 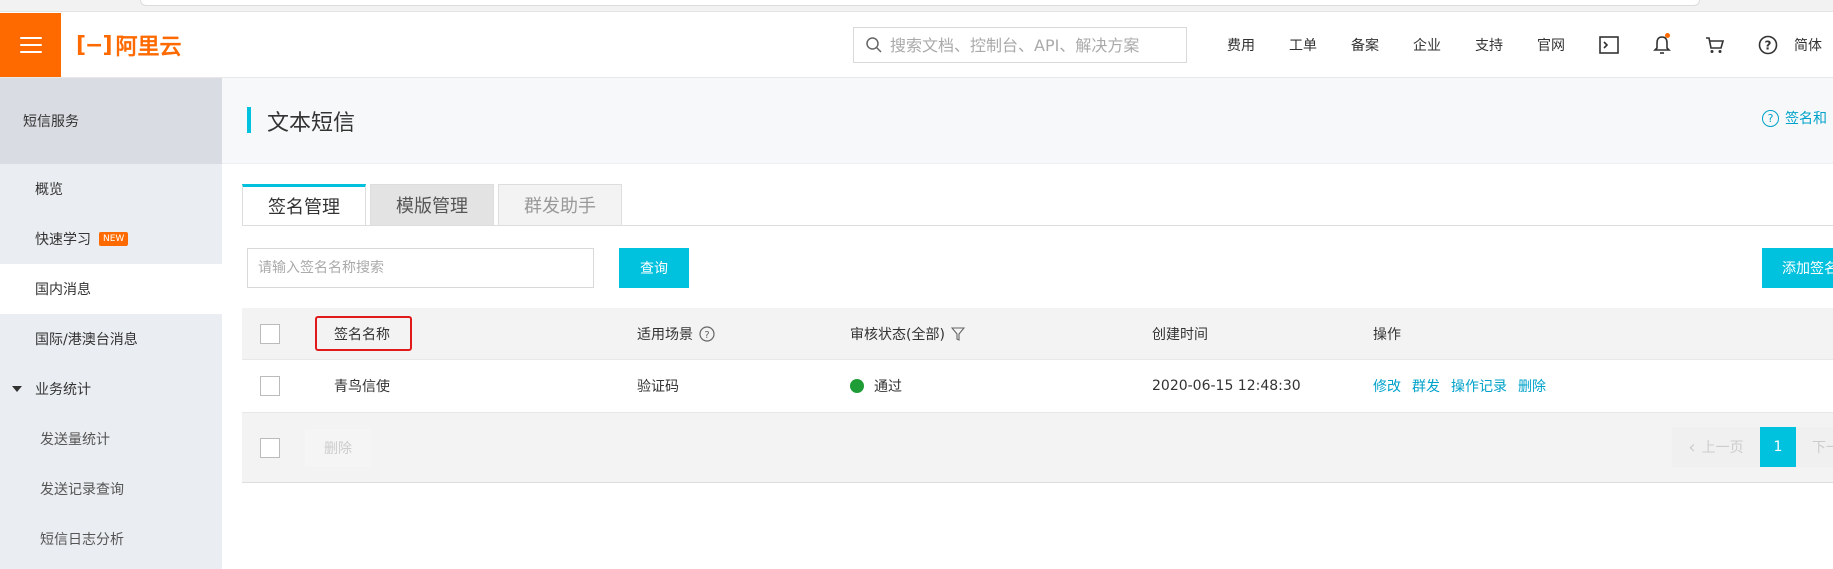 I want to click on new-badge: NEW, so click(x=114, y=239).